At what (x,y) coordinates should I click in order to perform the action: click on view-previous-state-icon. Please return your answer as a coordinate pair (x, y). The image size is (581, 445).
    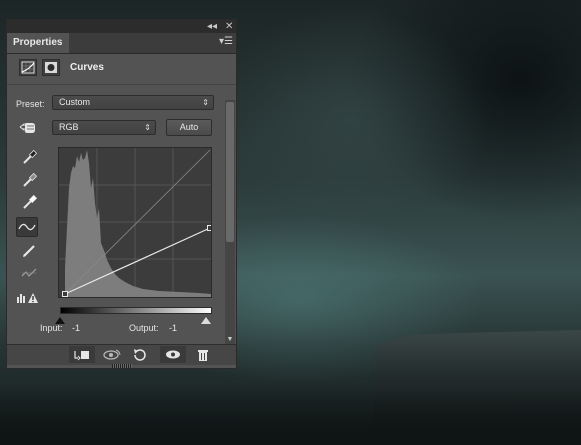
    Looking at the image, I should click on (112, 354).